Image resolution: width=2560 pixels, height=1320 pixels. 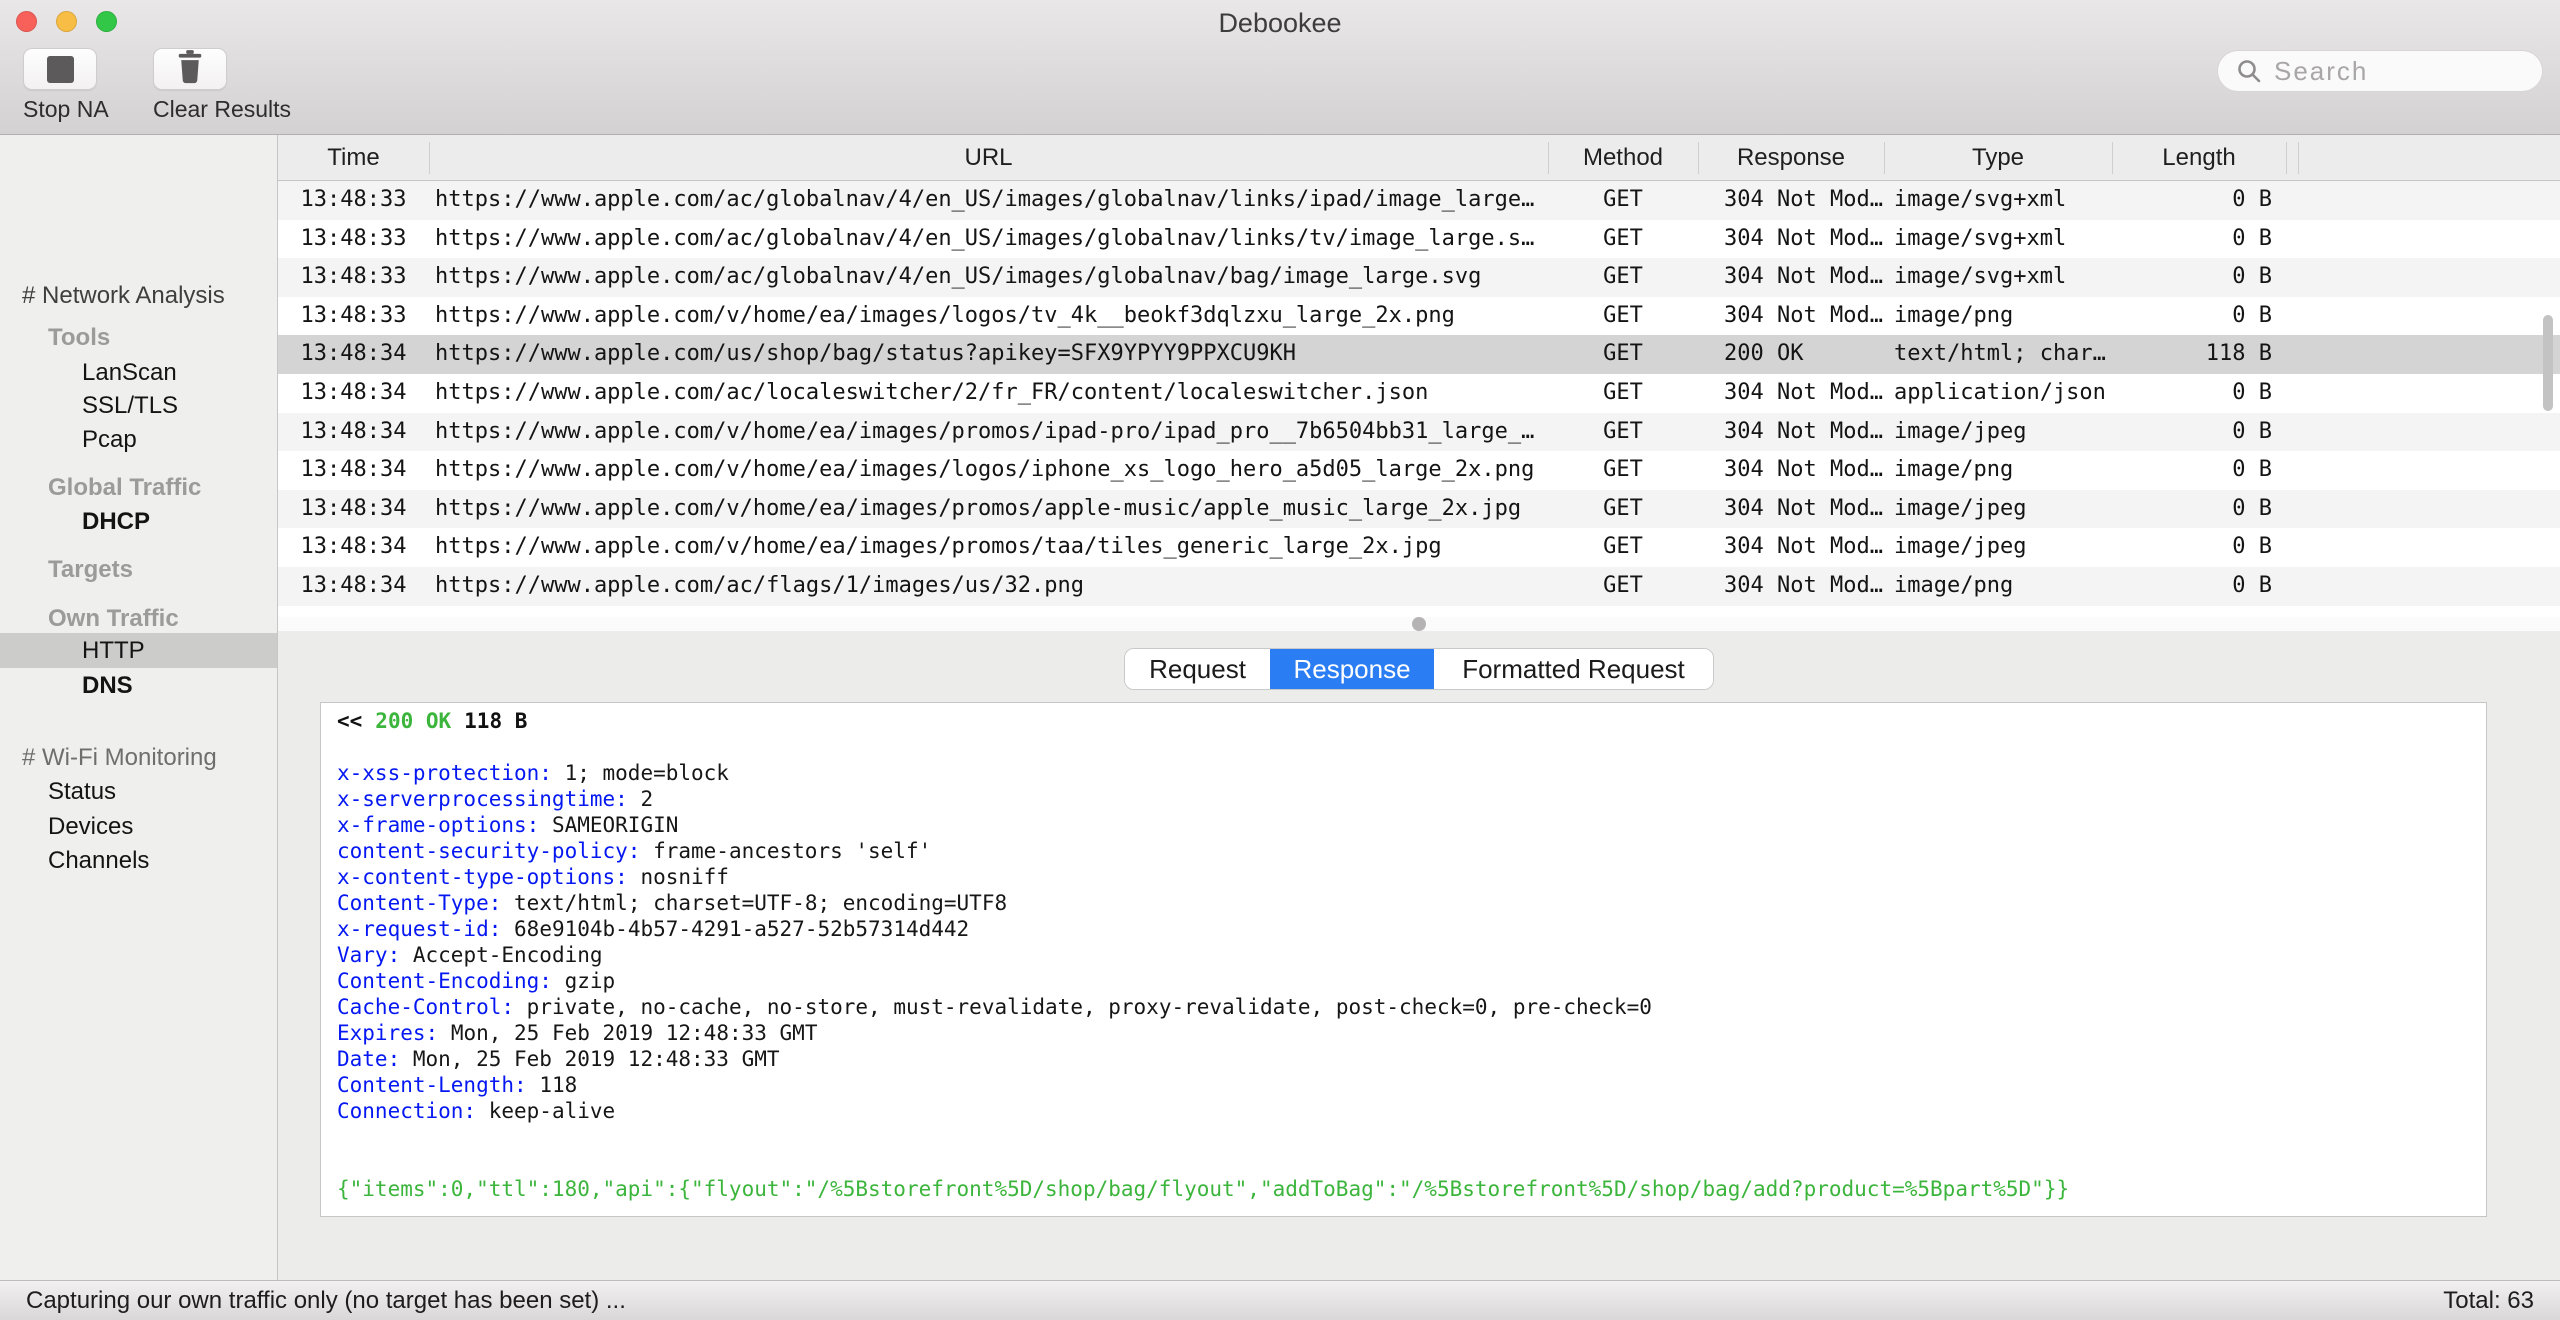 What do you see at coordinates (419, 903) in the screenshot?
I see `header-key: Content-Type:` at bounding box center [419, 903].